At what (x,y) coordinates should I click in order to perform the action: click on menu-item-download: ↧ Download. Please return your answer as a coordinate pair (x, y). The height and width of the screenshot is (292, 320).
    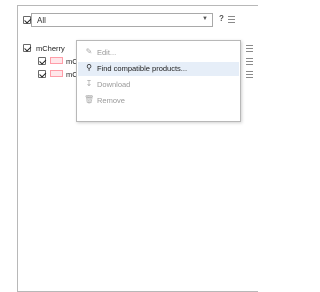
    Looking at the image, I should click on (158, 85).